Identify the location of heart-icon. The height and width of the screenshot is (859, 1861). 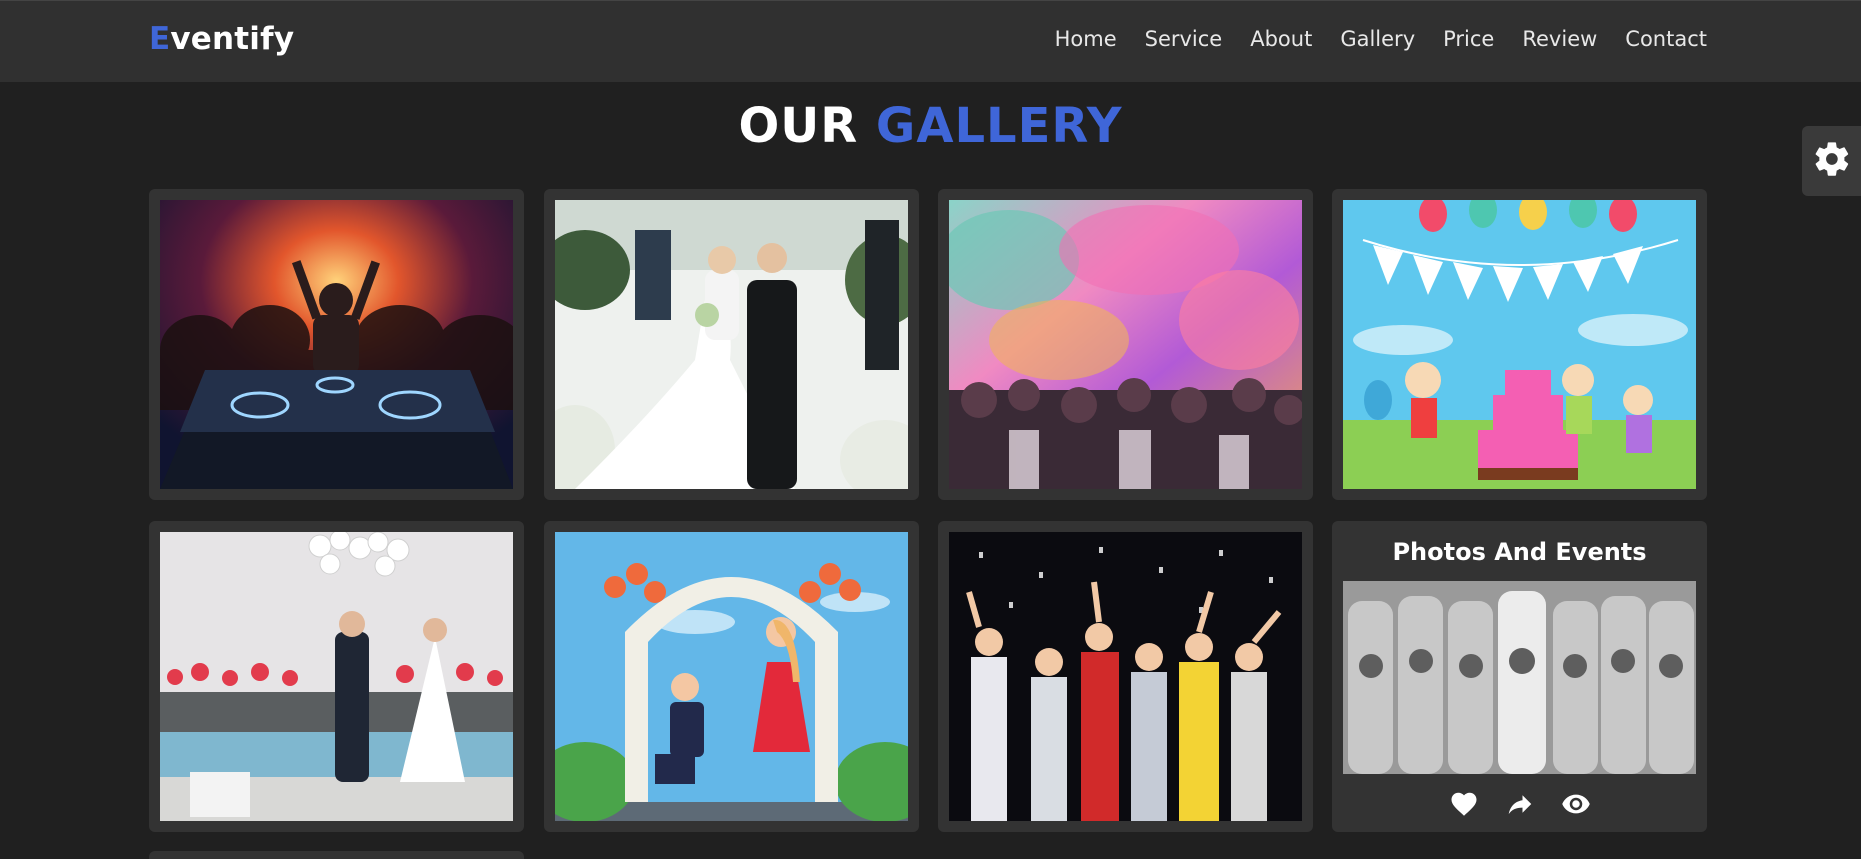
(1464, 804).